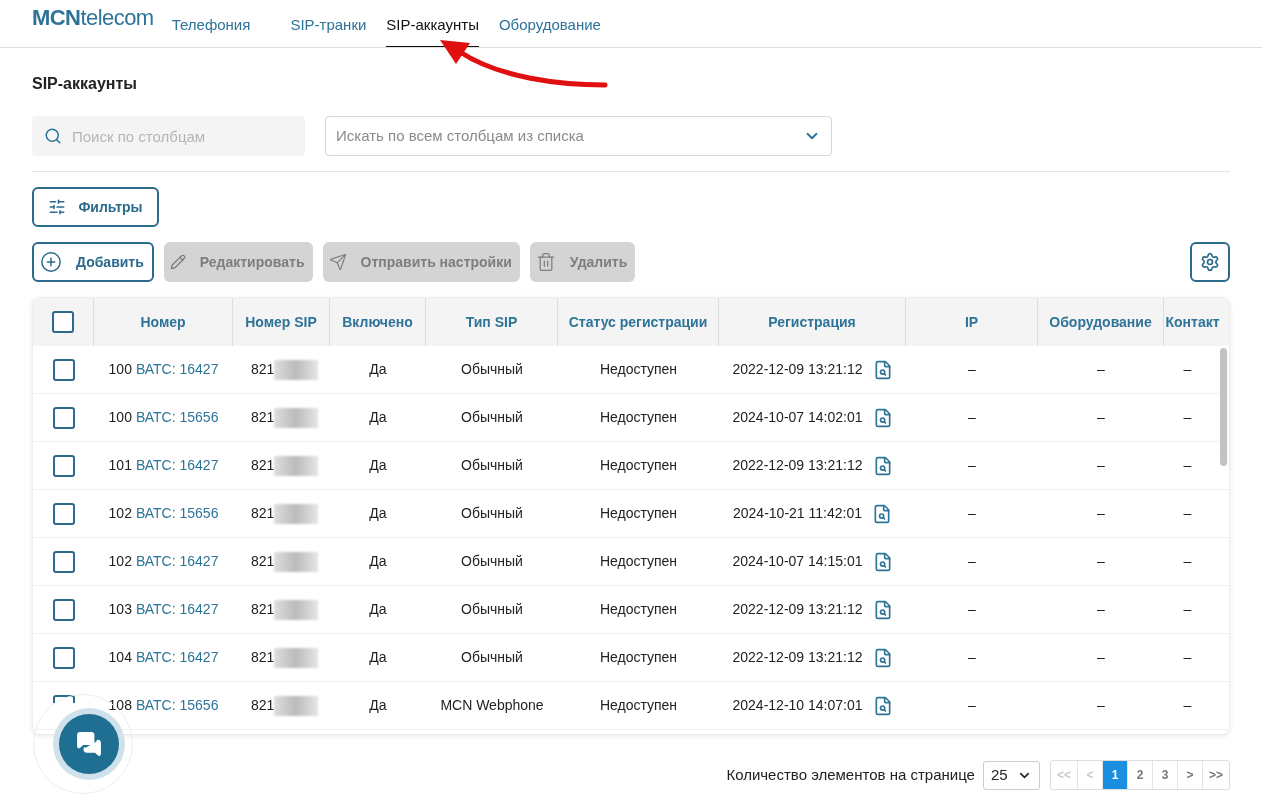 The image size is (1262, 812). What do you see at coordinates (1114, 775) in the screenshot?
I see `page-button: 1` at bounding box center [1114, 775].